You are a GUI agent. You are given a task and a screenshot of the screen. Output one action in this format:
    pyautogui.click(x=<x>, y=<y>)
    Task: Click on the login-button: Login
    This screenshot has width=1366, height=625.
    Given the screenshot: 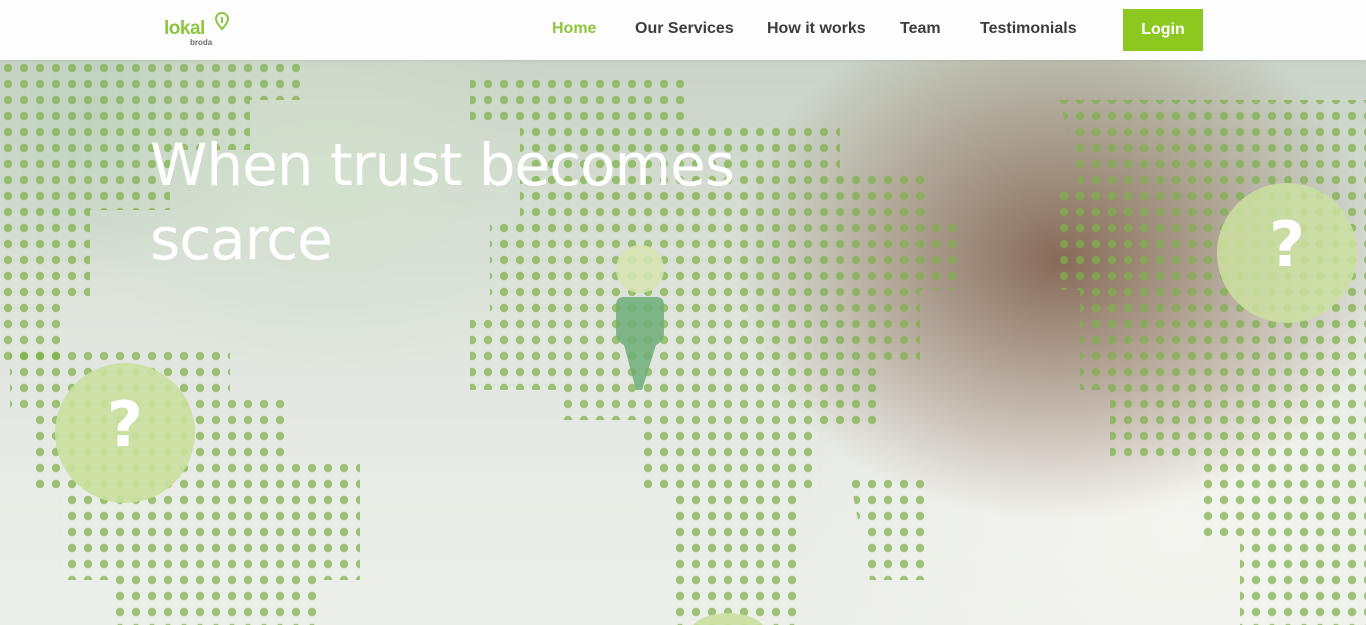 What is the action you would take?
    pyautogui.click(x=1163, y=30)
    